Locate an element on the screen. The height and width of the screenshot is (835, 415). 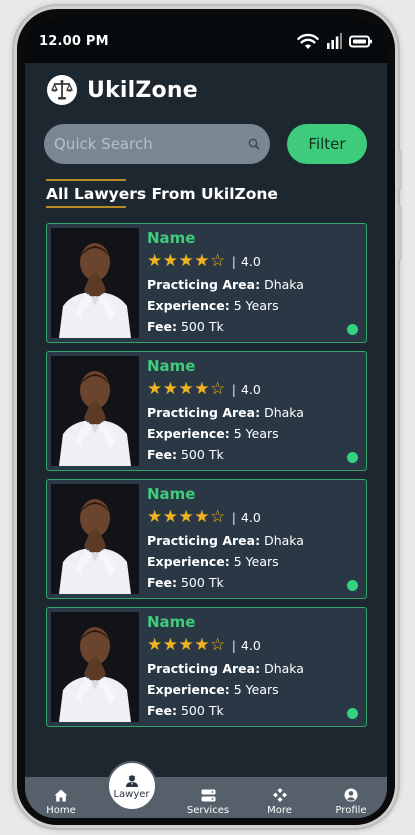
nav-label-profile: Profile is located at coordinates (351, 810).